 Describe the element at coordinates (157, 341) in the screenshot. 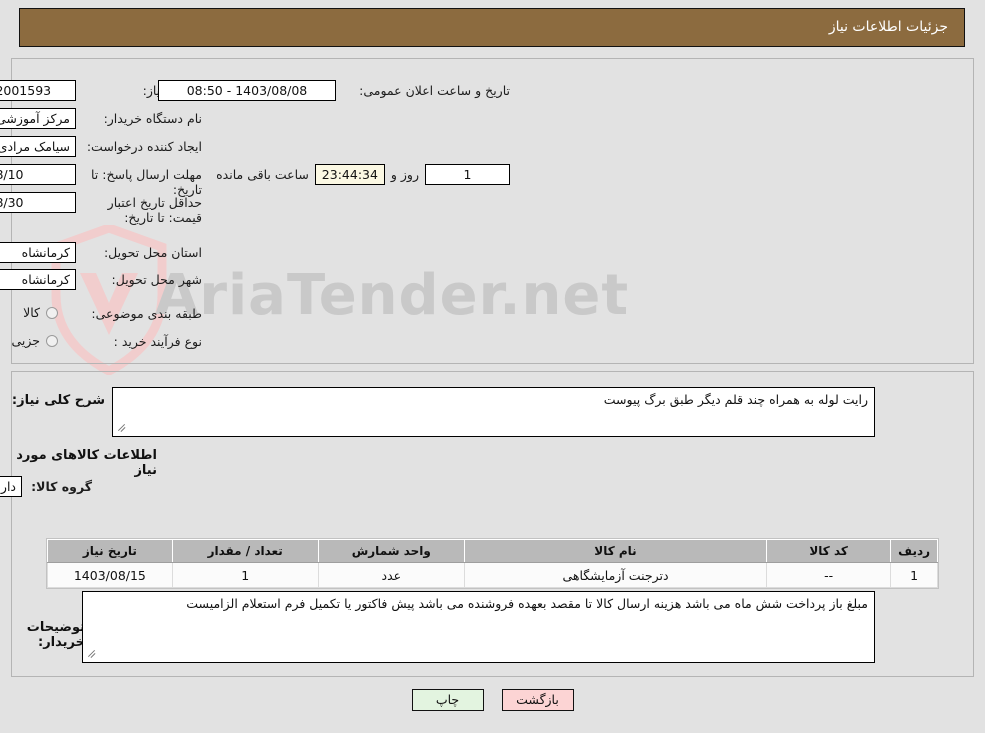

I see `purchase-type-label: نوع فرآیند خرید :` at that location.